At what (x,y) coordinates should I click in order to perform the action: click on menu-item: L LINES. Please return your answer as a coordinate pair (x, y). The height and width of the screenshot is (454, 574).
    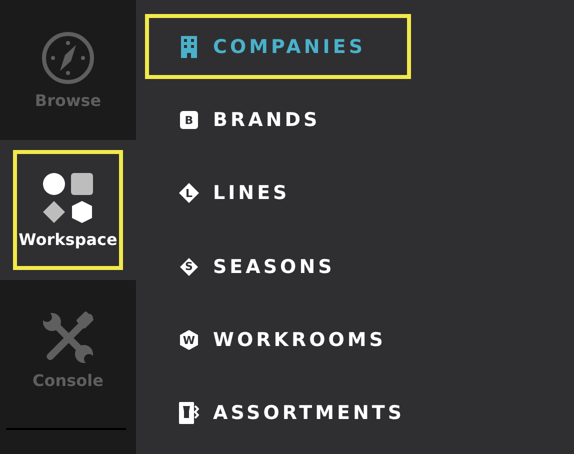
    Looking at the image, I should click on (278, 193).